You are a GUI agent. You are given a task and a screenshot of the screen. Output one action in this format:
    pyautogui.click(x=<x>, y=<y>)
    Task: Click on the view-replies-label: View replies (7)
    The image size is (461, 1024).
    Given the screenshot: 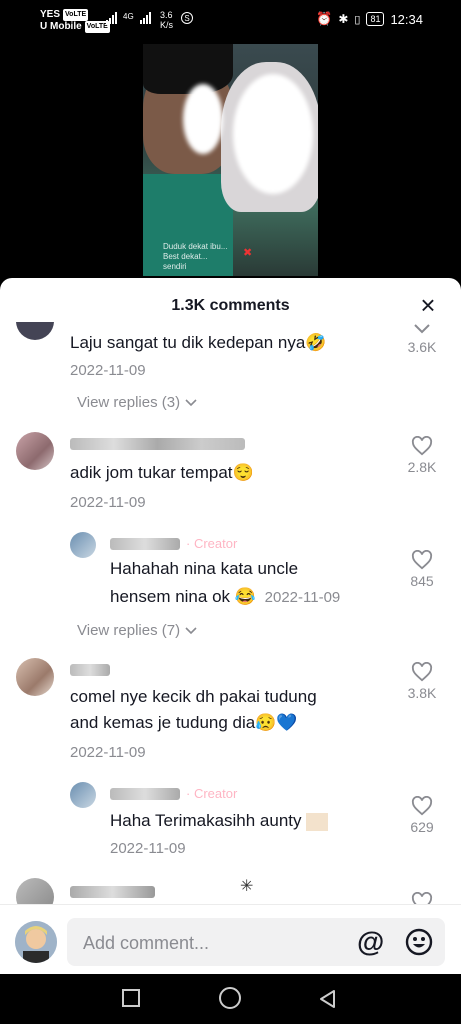 What is the action you would take?
    pyautogui.click(x=129, y=630)
    